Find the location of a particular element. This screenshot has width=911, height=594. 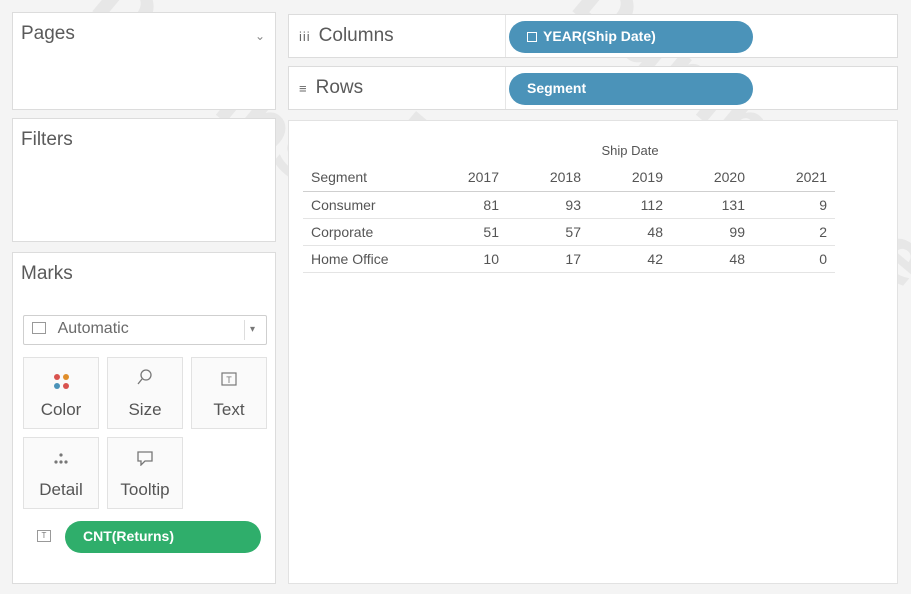

table-cell: 99 is located at coordinates (712, 231).